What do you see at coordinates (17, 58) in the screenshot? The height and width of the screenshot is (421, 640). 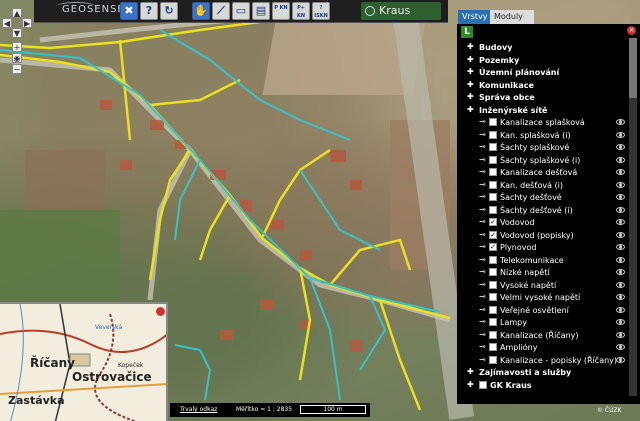 I see `zoom-world-button: ◉` at bounding box center [17, 58].